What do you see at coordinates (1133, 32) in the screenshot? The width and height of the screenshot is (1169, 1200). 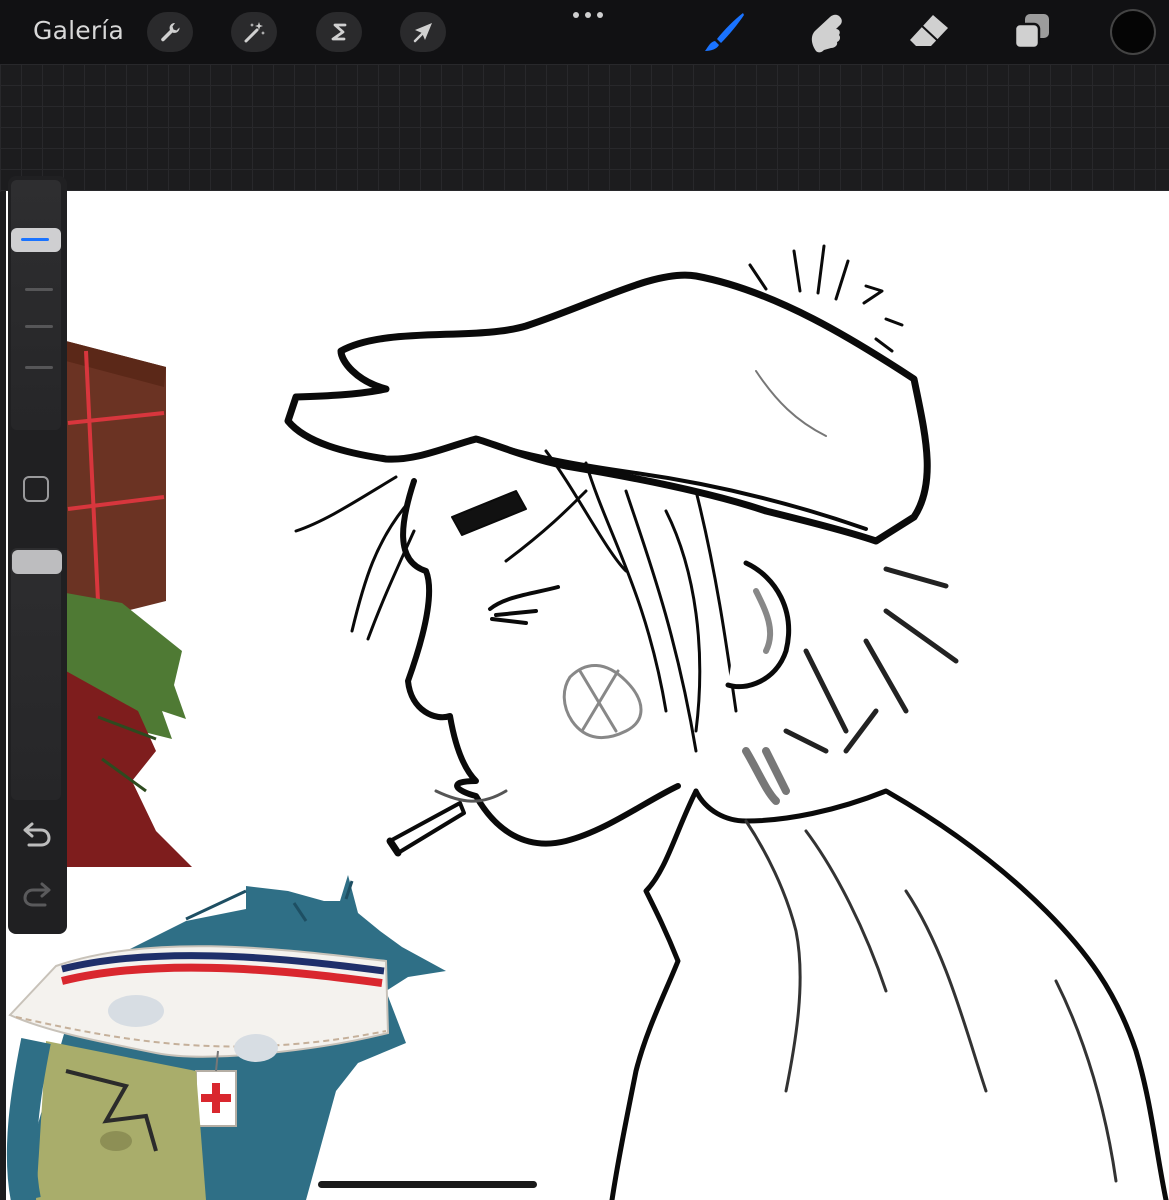 I see `color-picker-button` at bounding box center [1133, 32].